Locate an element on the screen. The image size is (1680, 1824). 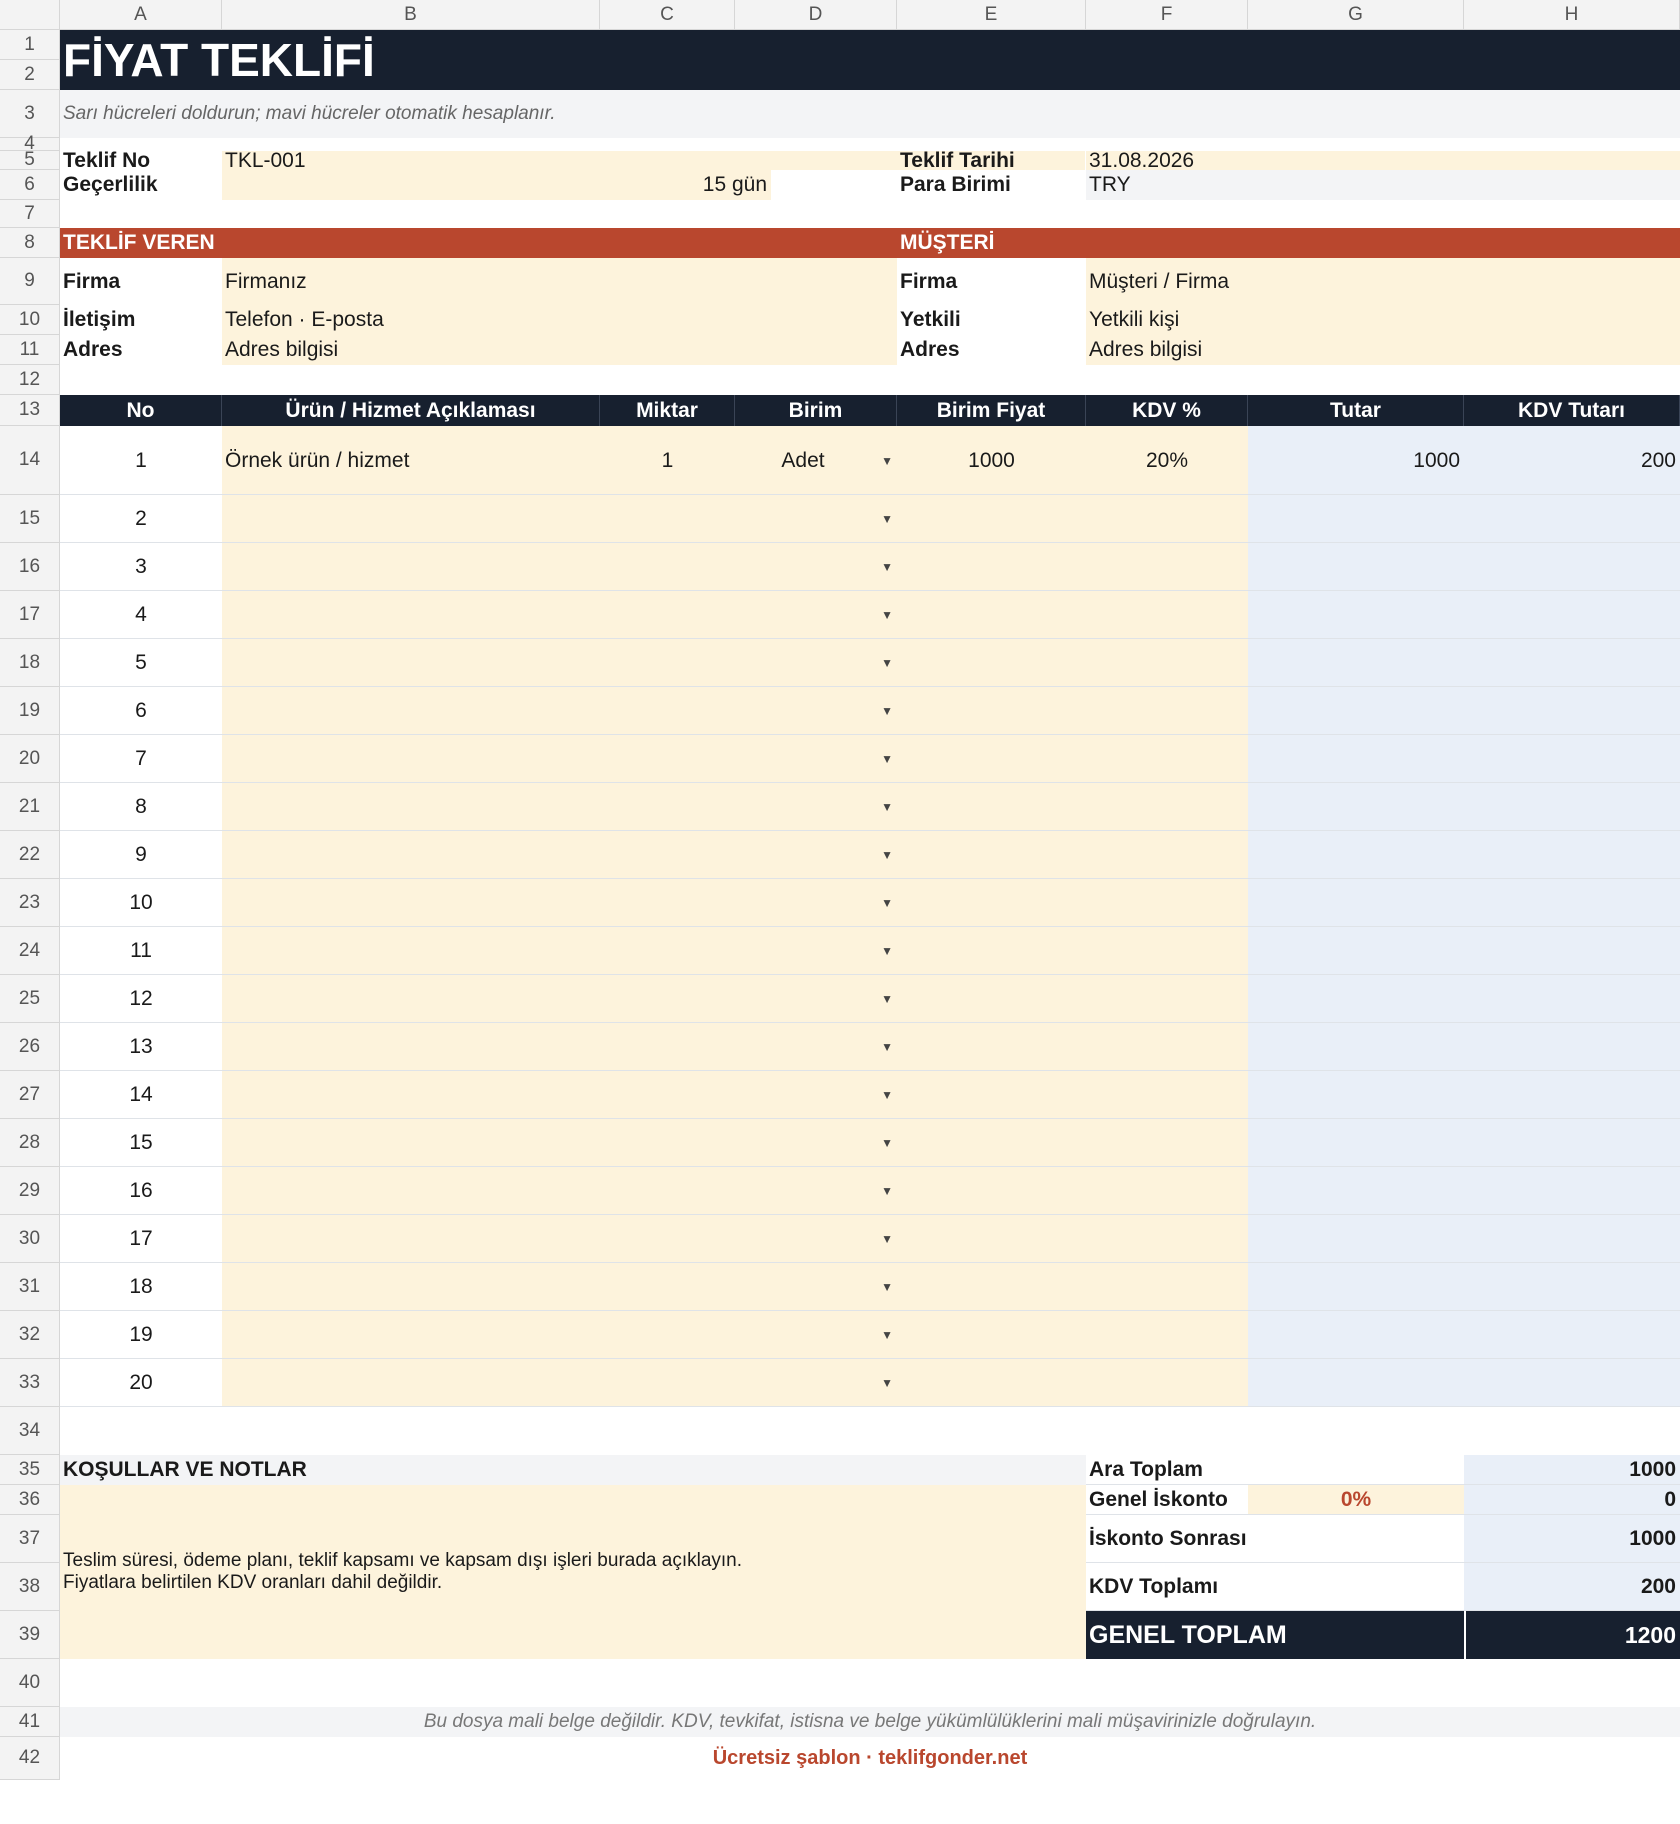
row-header: 7 is located at coordinates (30, 214).